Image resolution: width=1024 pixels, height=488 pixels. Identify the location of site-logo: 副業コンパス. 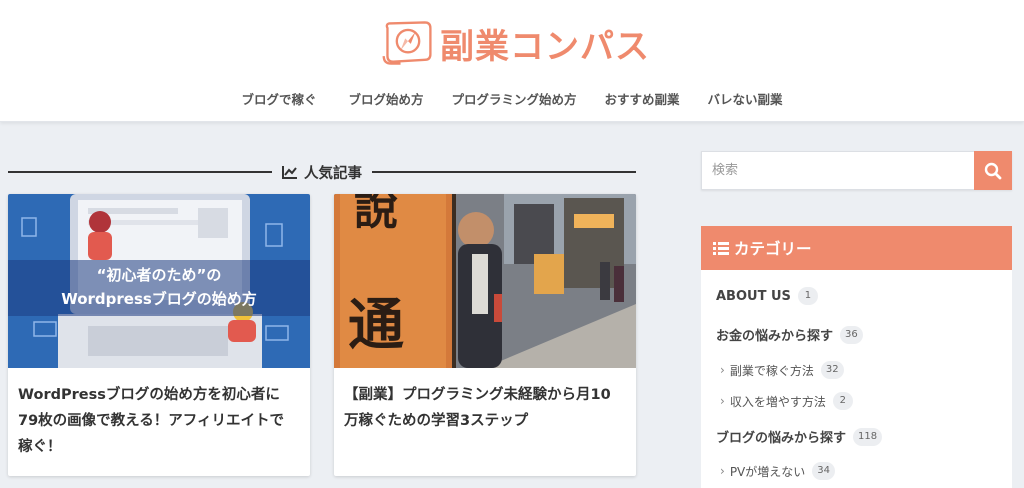
(515, 43).